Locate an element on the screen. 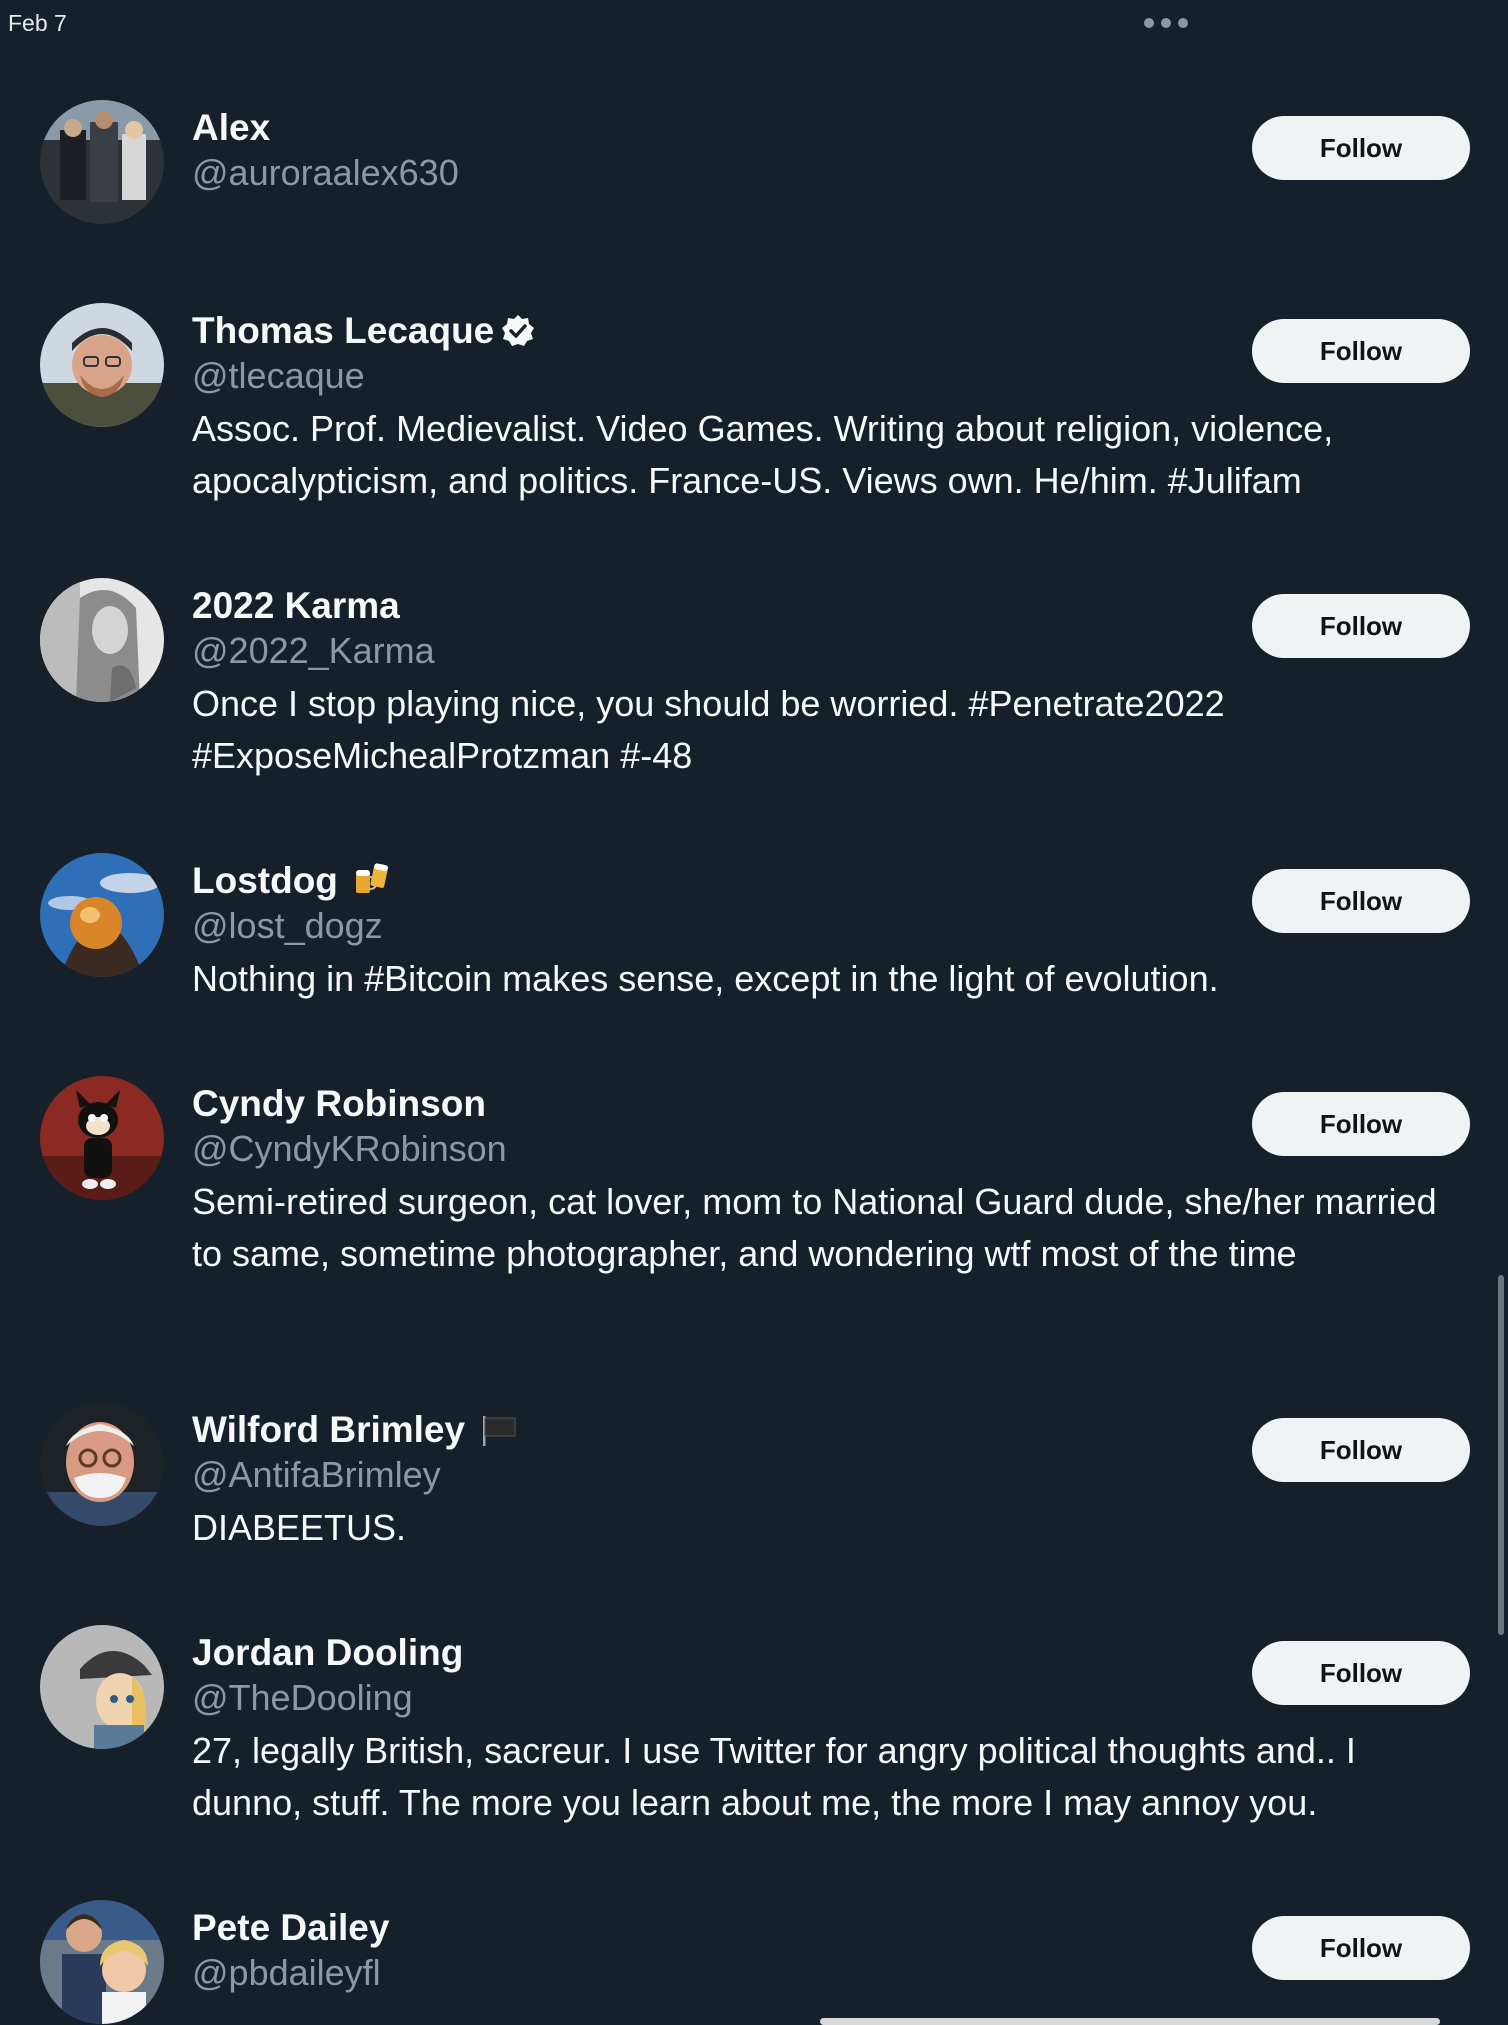  name-line: Alex is located at coordinates (231, 128).